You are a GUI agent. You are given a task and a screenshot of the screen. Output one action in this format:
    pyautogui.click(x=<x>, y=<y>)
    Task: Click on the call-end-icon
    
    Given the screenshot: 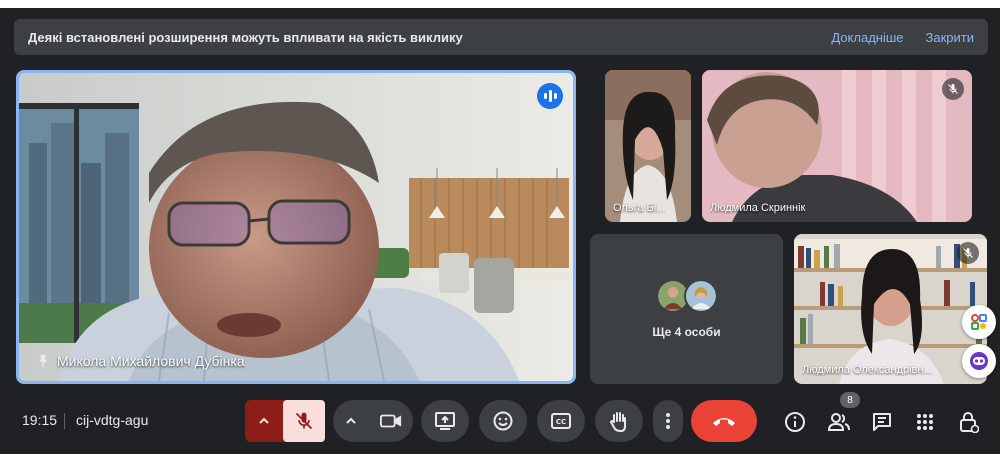 What is the action you would take?
    pyautogui.click(x=724, y=422)
    